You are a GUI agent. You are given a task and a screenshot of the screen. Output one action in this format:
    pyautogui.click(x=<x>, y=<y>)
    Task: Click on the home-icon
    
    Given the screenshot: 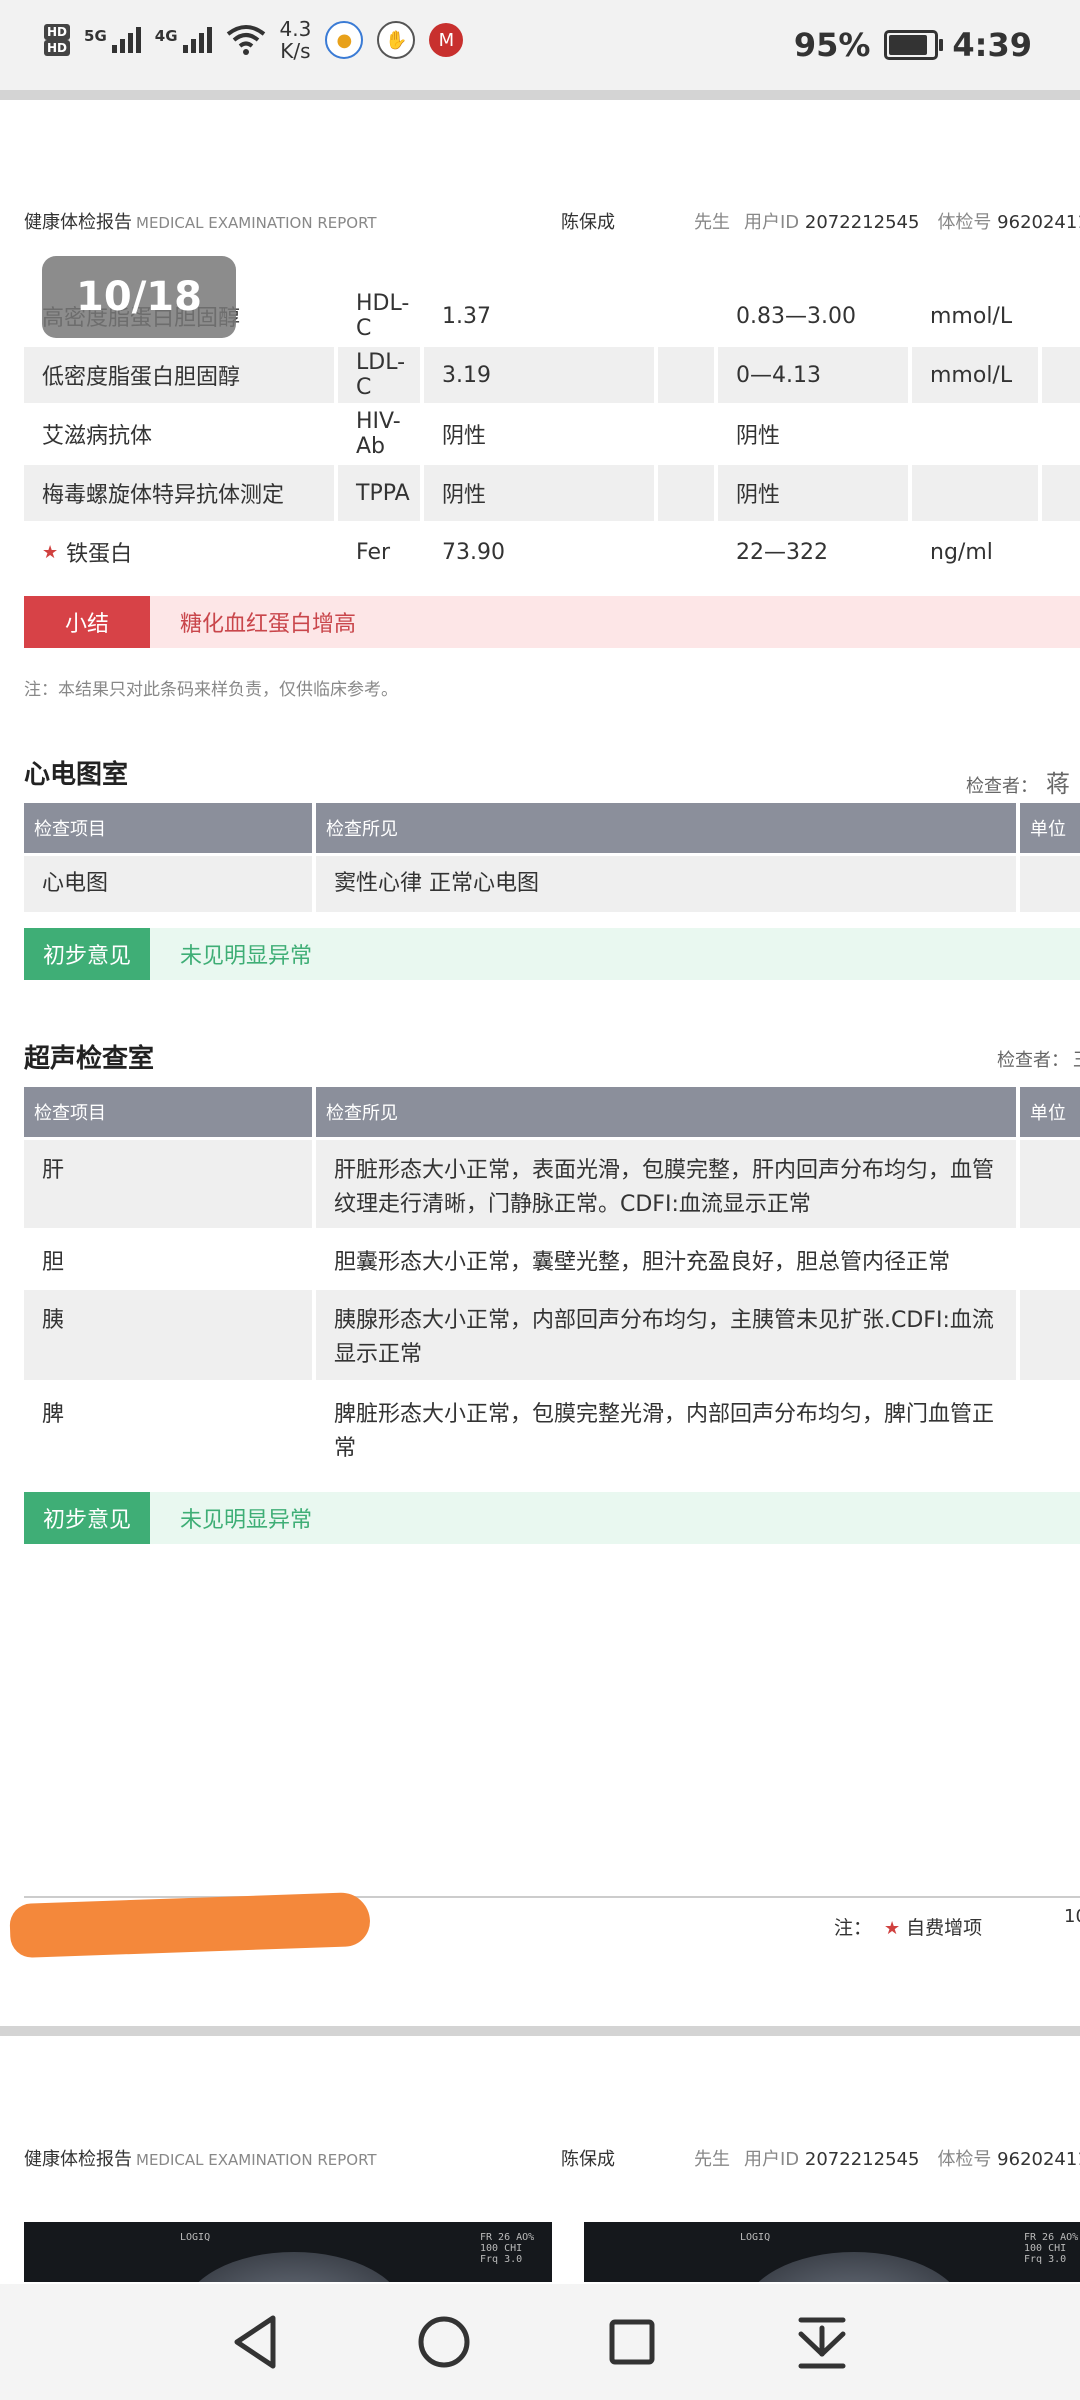 What is the action you would take?
    pyautogui.click(x=444, y=2342)
    